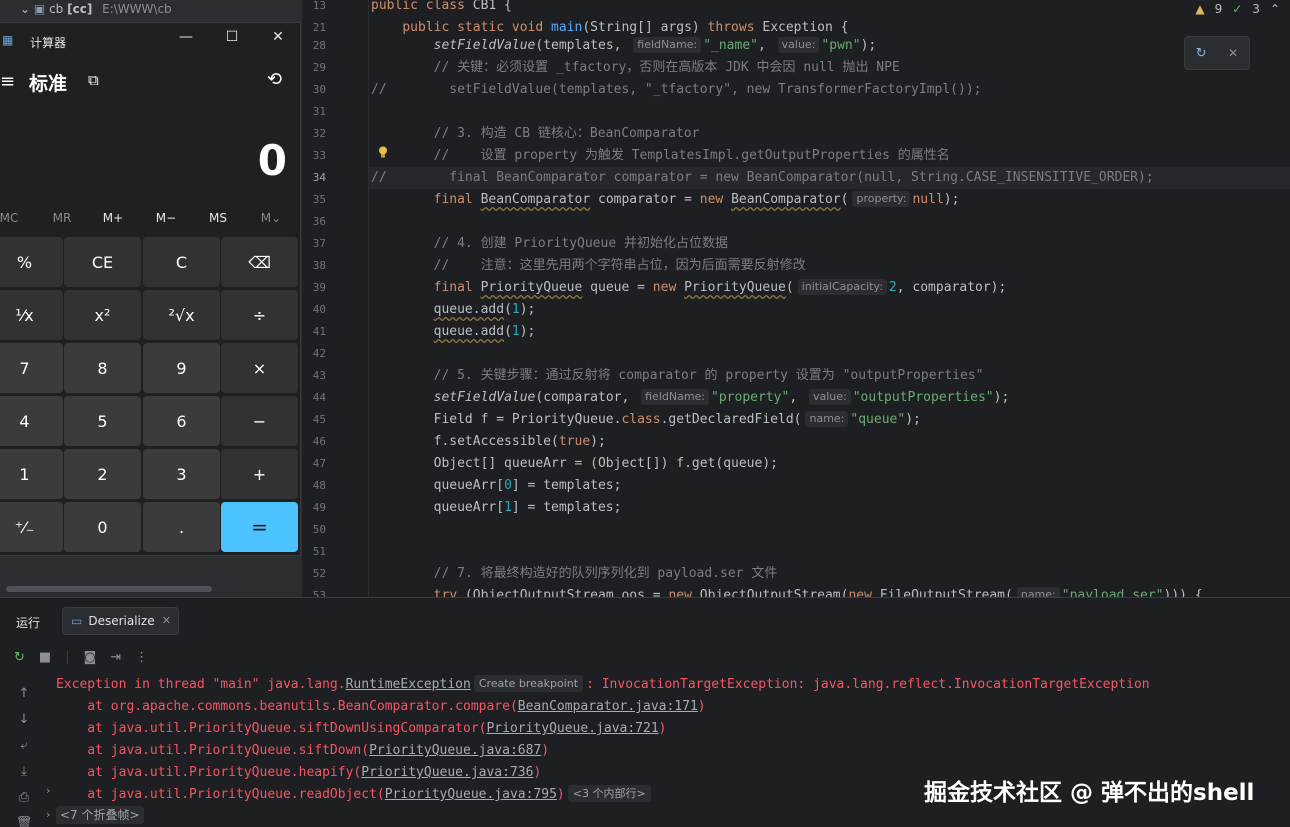 The height and width of the screenshot is (827, 1290). I want to click on stop-icon: ■, so click(45, 657).